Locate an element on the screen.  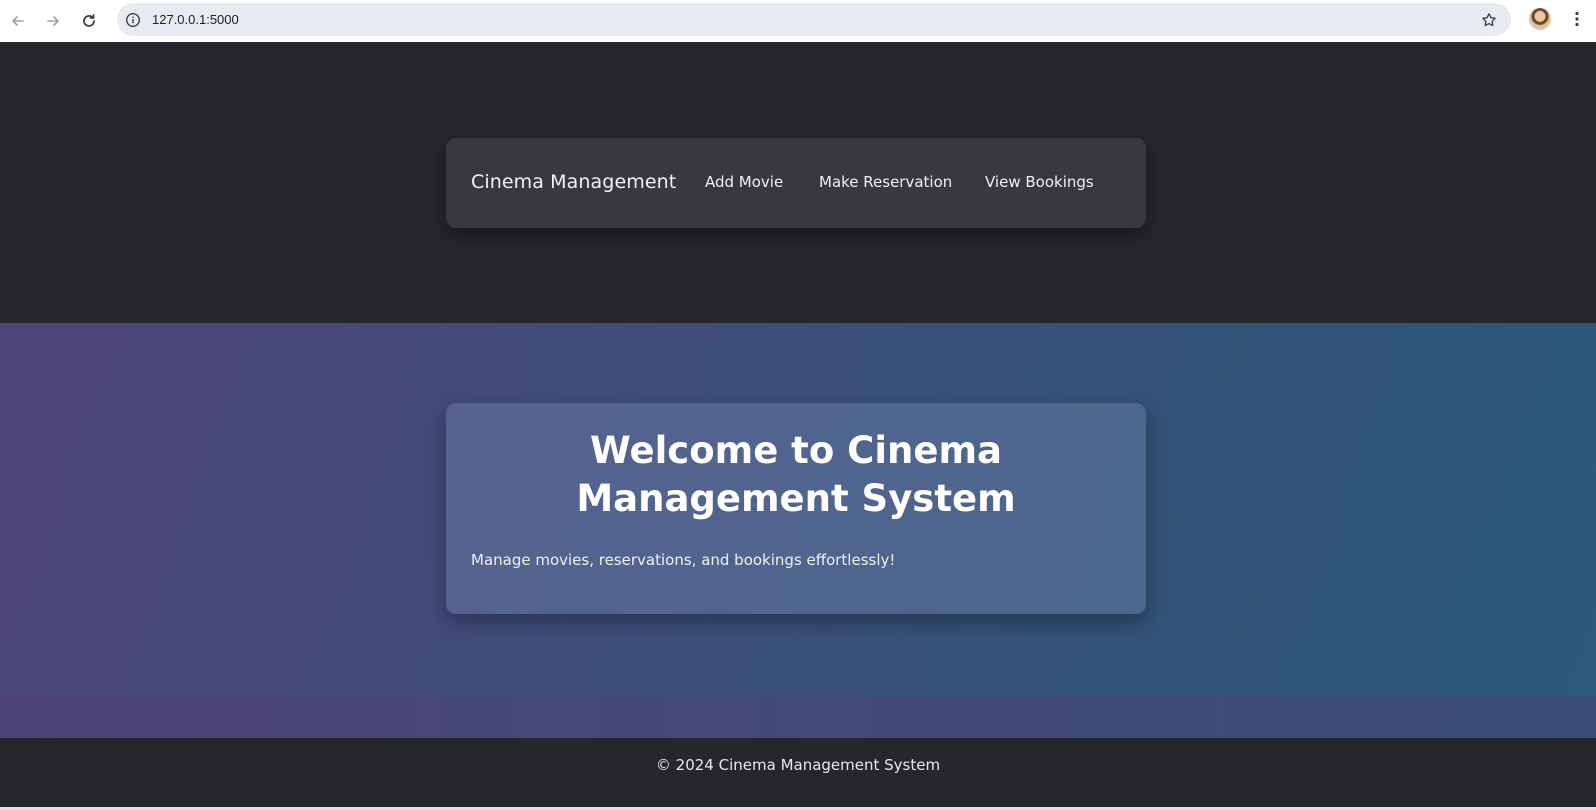
kebab-menu-icon is located at coordinates (1577, 19).